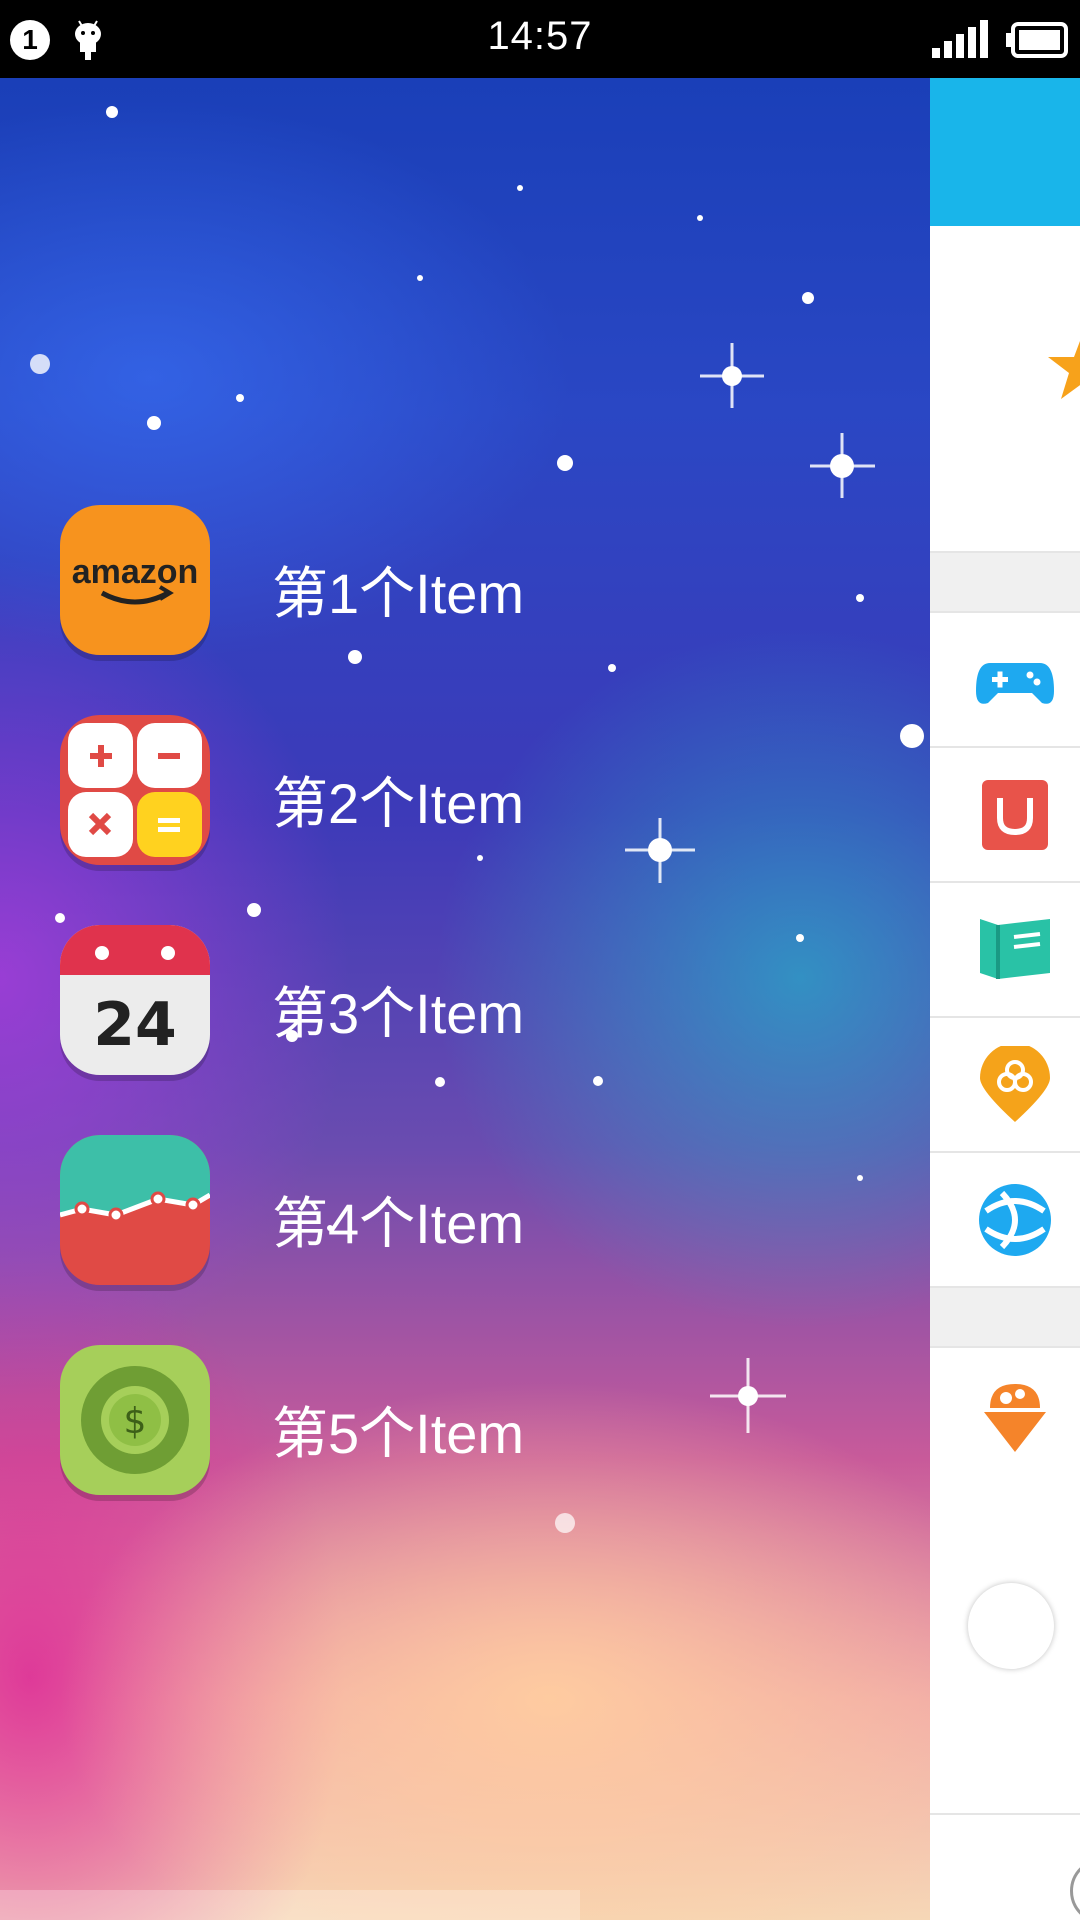 The height and width of the screenshot is (1920, 1080). I want to click on list-item-game, so click(1005, 680).